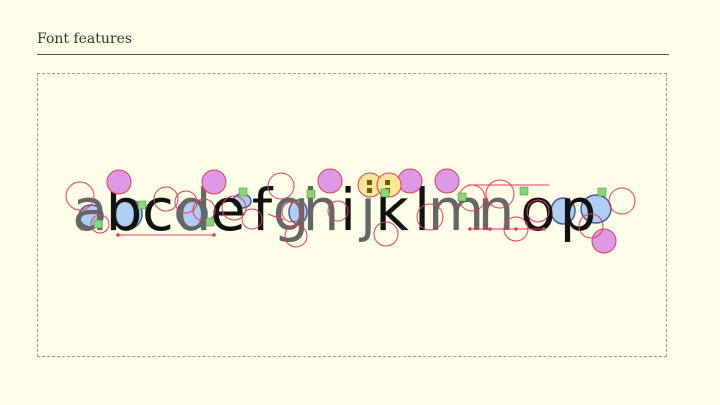 The height and width of the screenshot is (405, 720). I want to click on page-title: Font features, so click(85, 39).